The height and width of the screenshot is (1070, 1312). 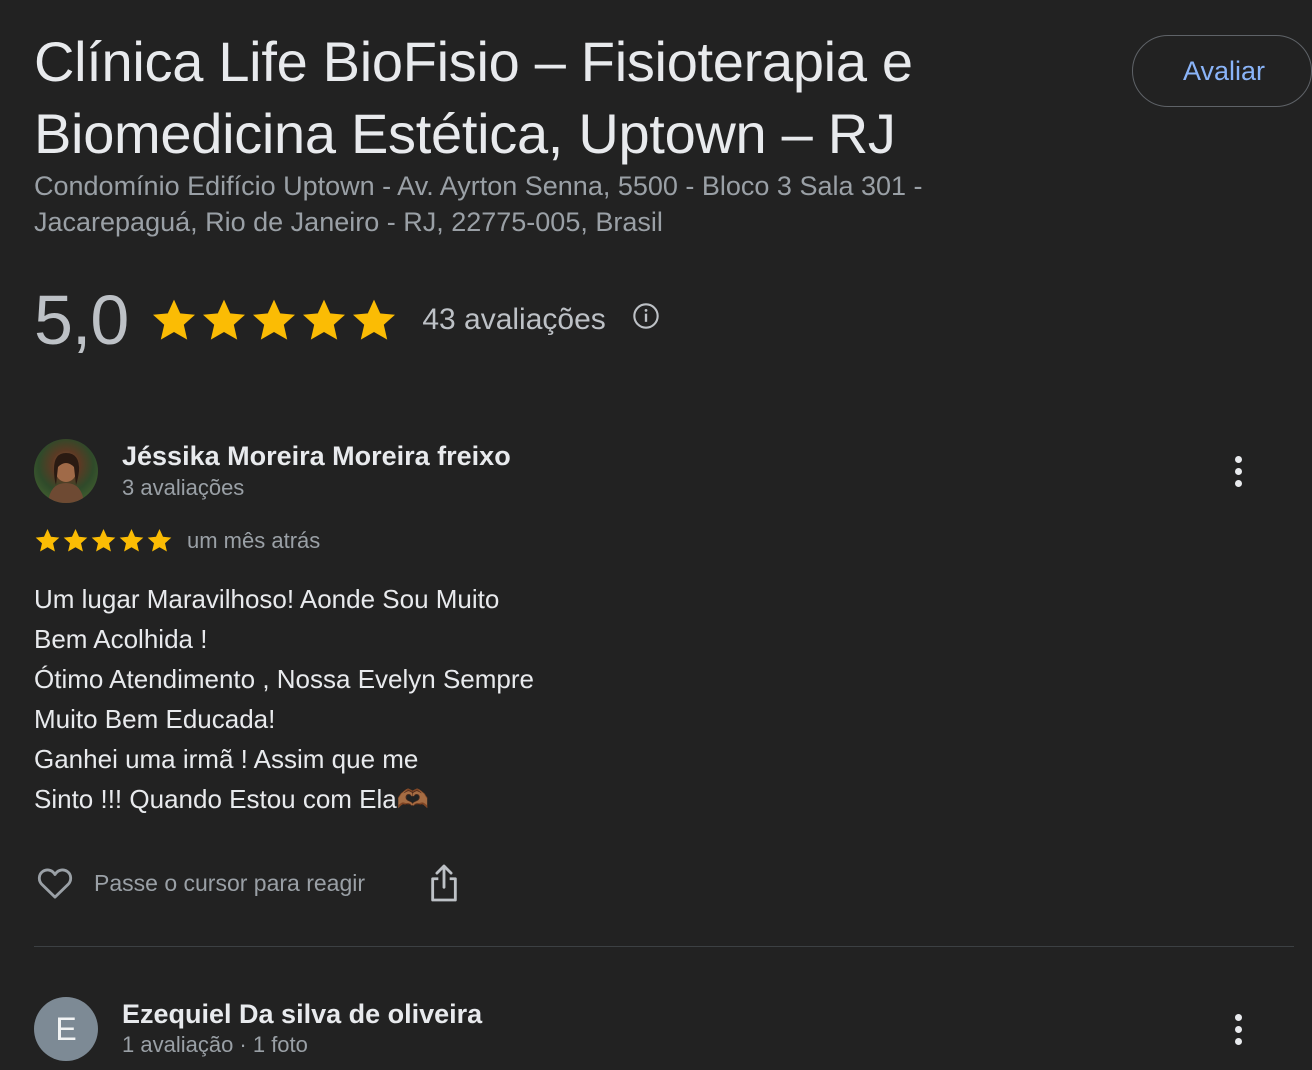 What do you see at coordinates (183, 487) in the screenshot?
I see `reviewer-meta: 3 avaliações` at bounding box center [183, 487].